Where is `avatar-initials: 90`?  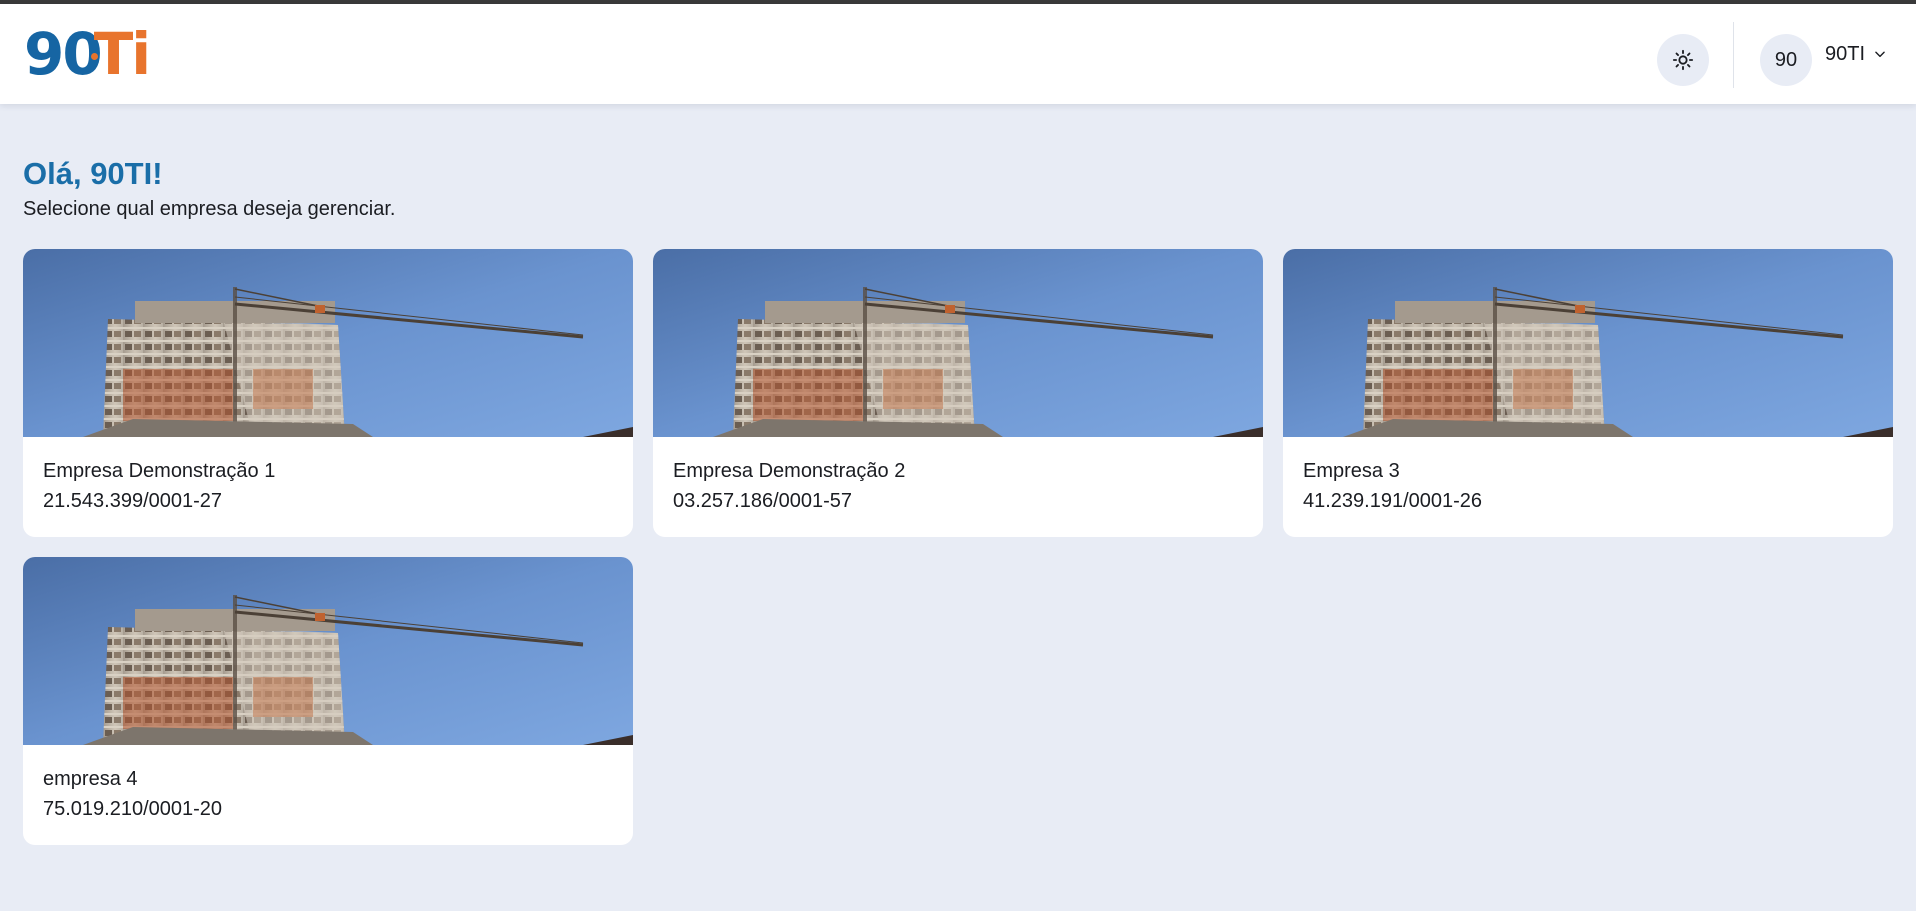 avatar-initials: 90 is located at coordinates (1786, 59).